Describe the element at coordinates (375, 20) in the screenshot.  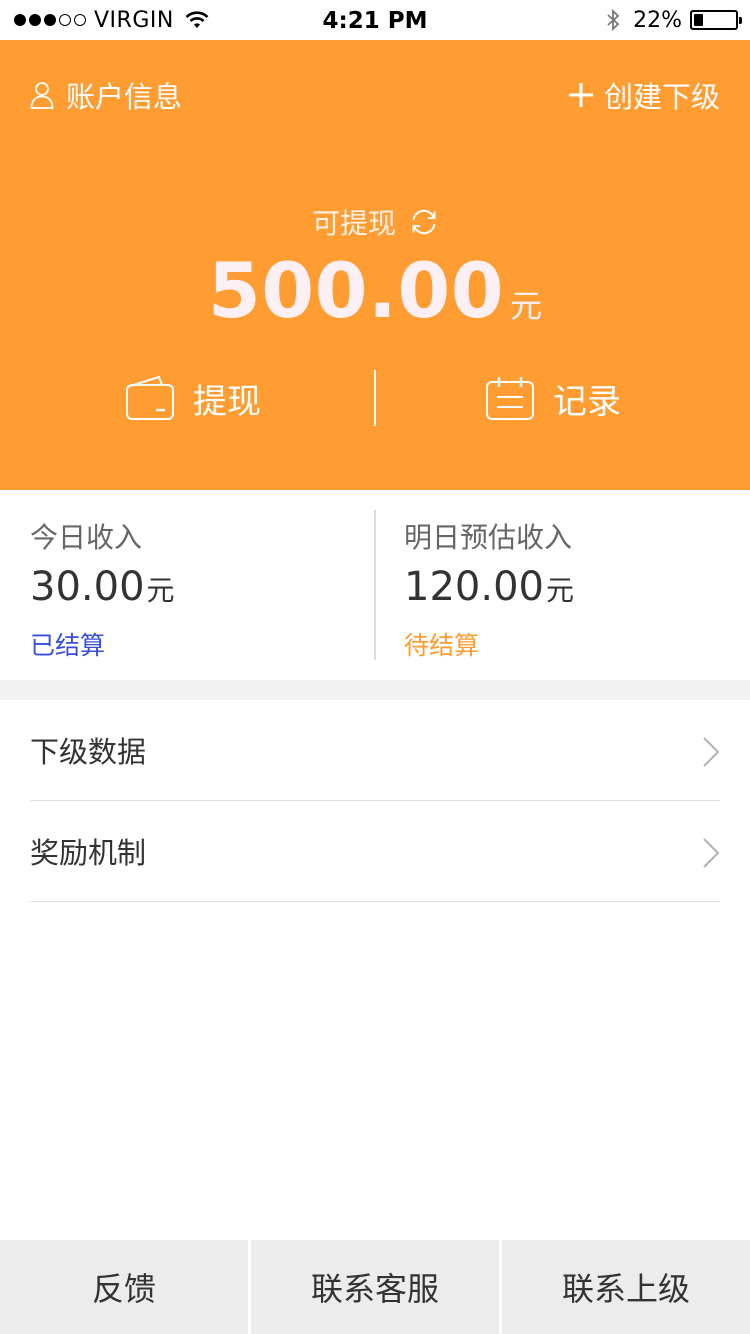
I see `status-bar: VIRGIN 4:21 PM 22%` at that location.